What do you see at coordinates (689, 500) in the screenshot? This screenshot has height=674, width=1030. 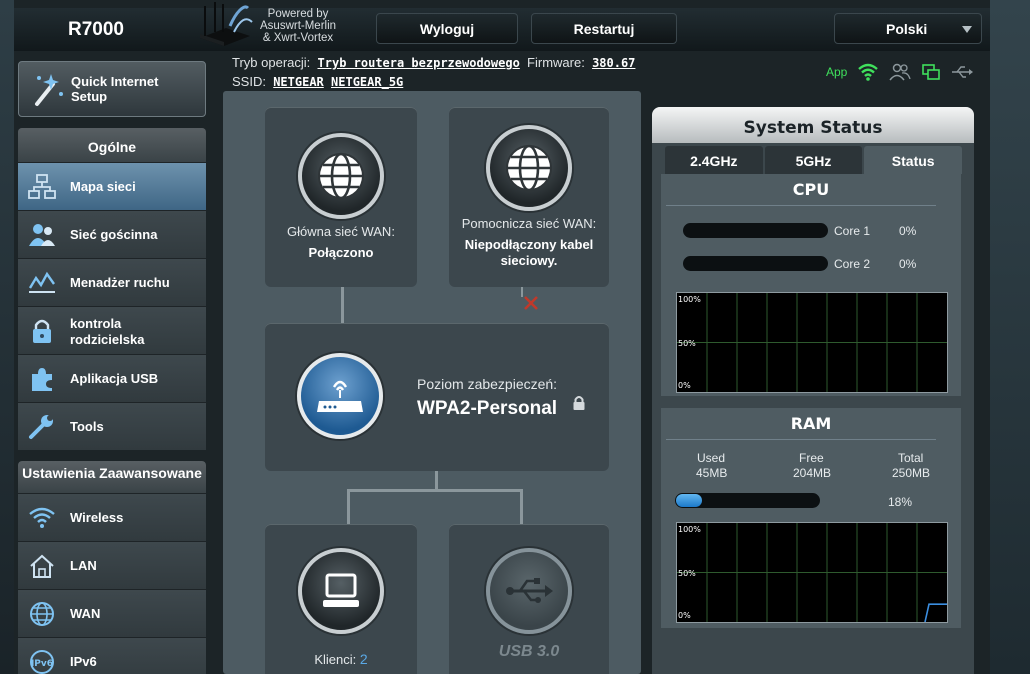 I see `ram-bar-fill` at bounding box center [689, 500].